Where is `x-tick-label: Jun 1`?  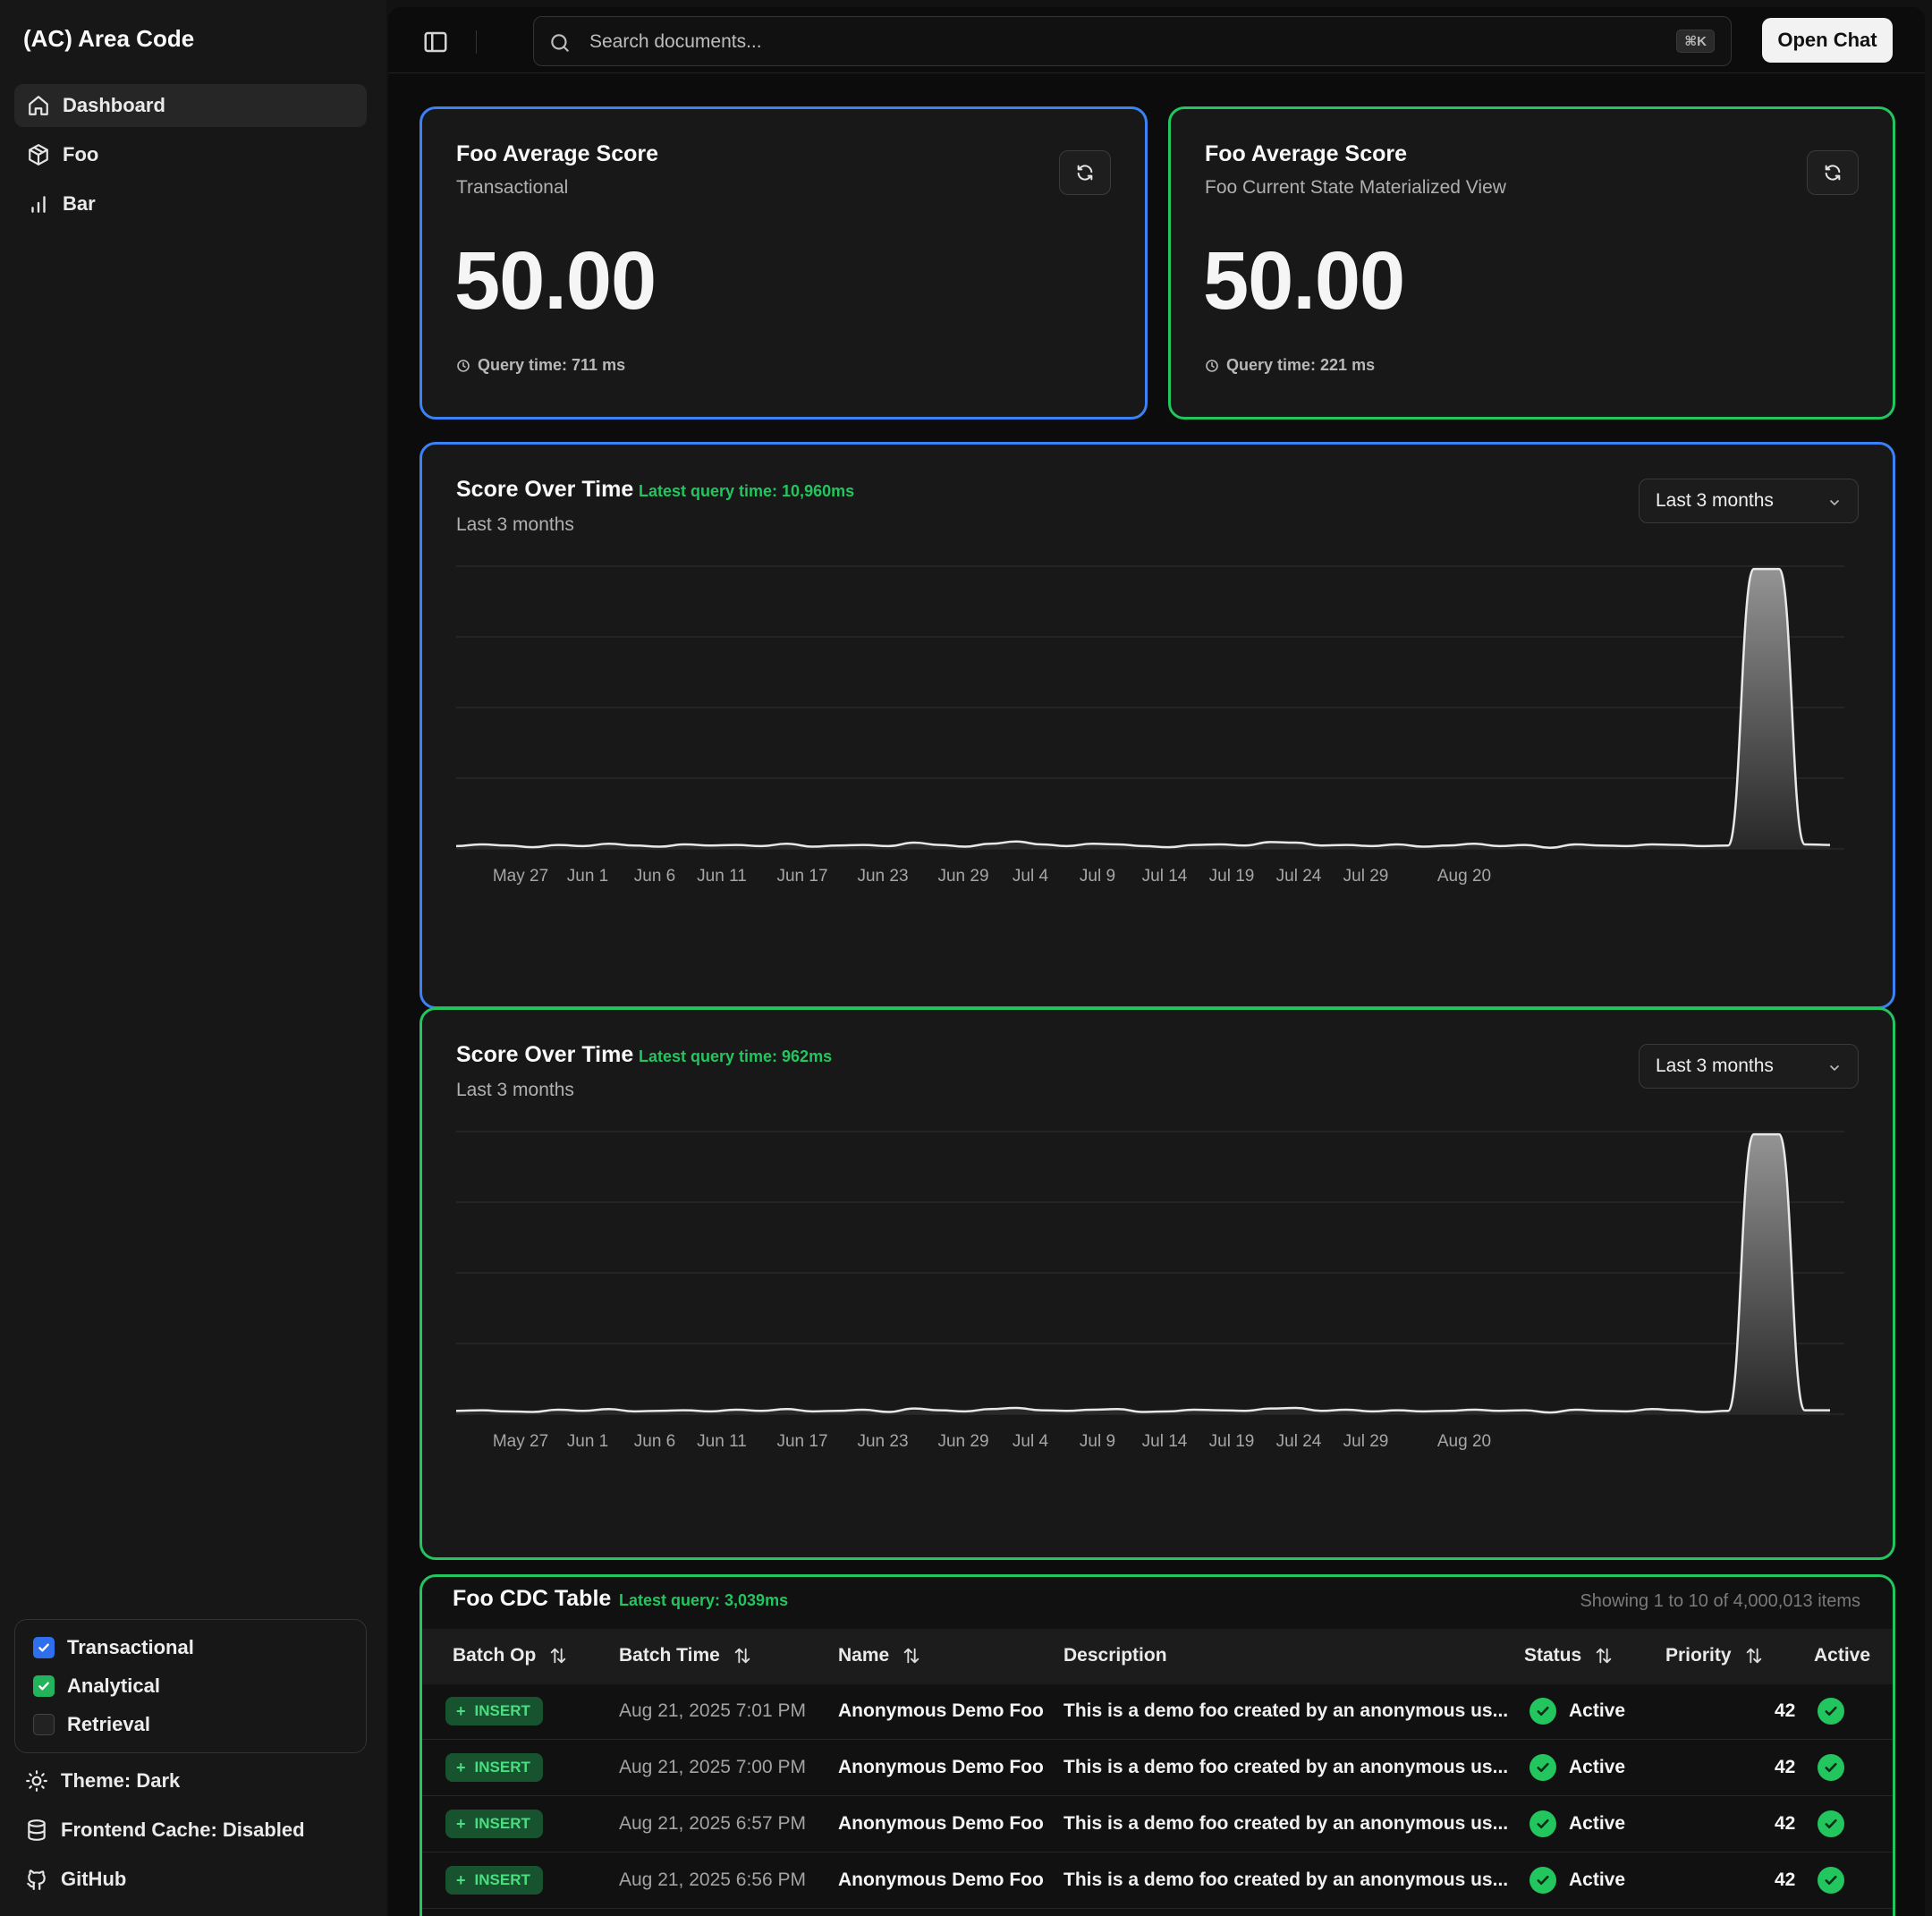 x-tick-label: Jun 1 is located at coordinates (587, 876).